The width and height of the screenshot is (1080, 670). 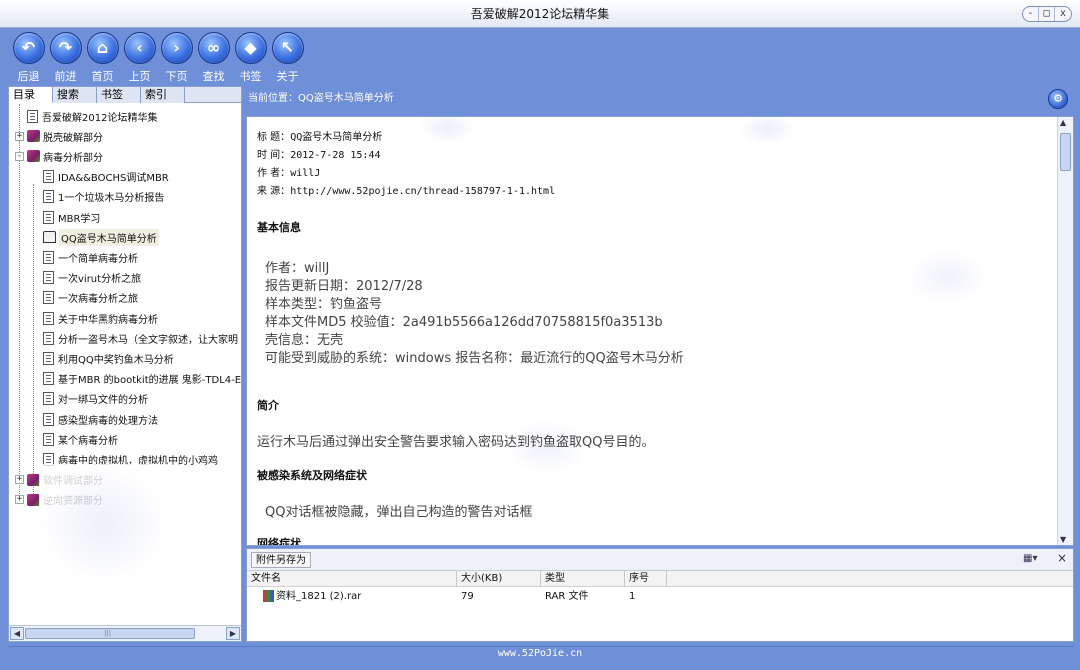 I want to click on scroll-grip: |||, so click(x=108, y=633).